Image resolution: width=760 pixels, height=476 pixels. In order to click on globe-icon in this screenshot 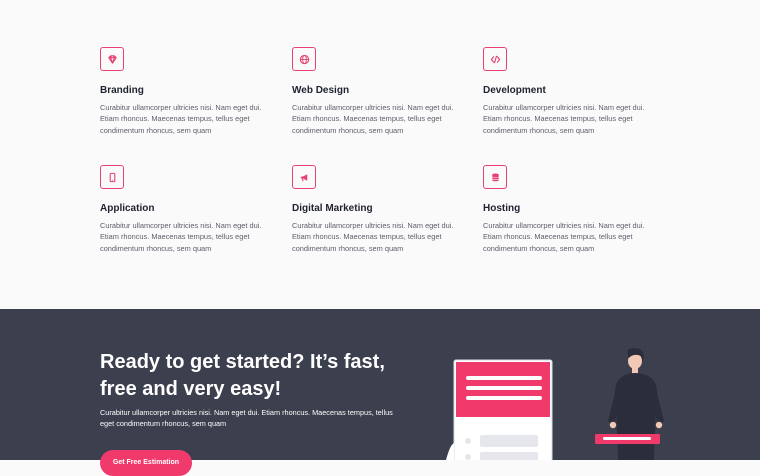, I will do `click(304, 59)`.